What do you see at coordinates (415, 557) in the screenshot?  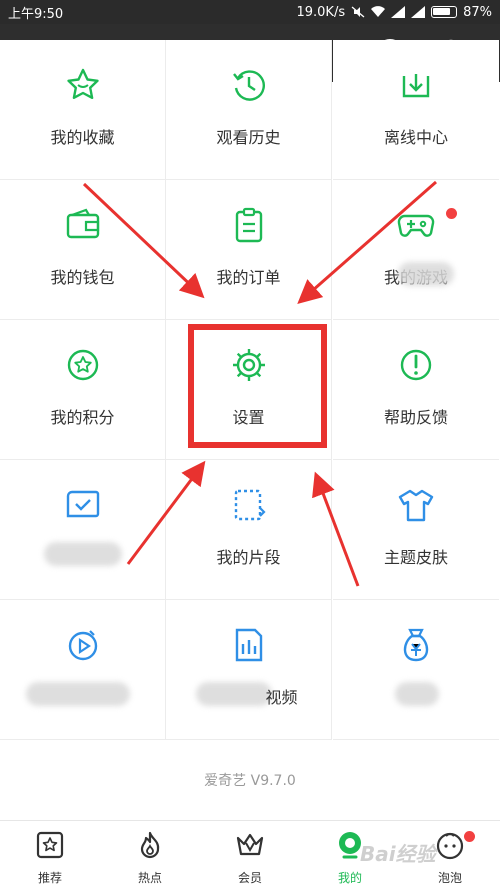 I see `grid-item-label: 主题皮肤` at bounding box center [415, 557].